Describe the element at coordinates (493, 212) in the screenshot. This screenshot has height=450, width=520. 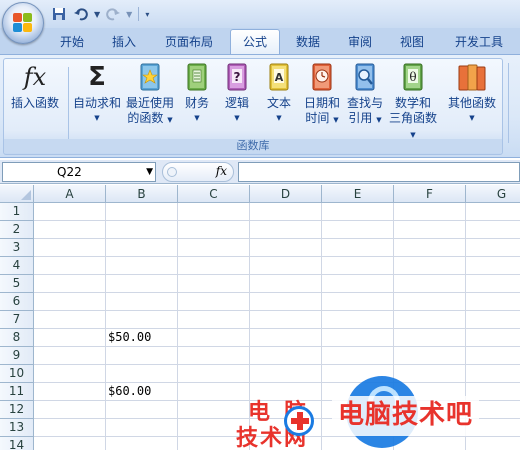
I see `cell-g1` at that location.